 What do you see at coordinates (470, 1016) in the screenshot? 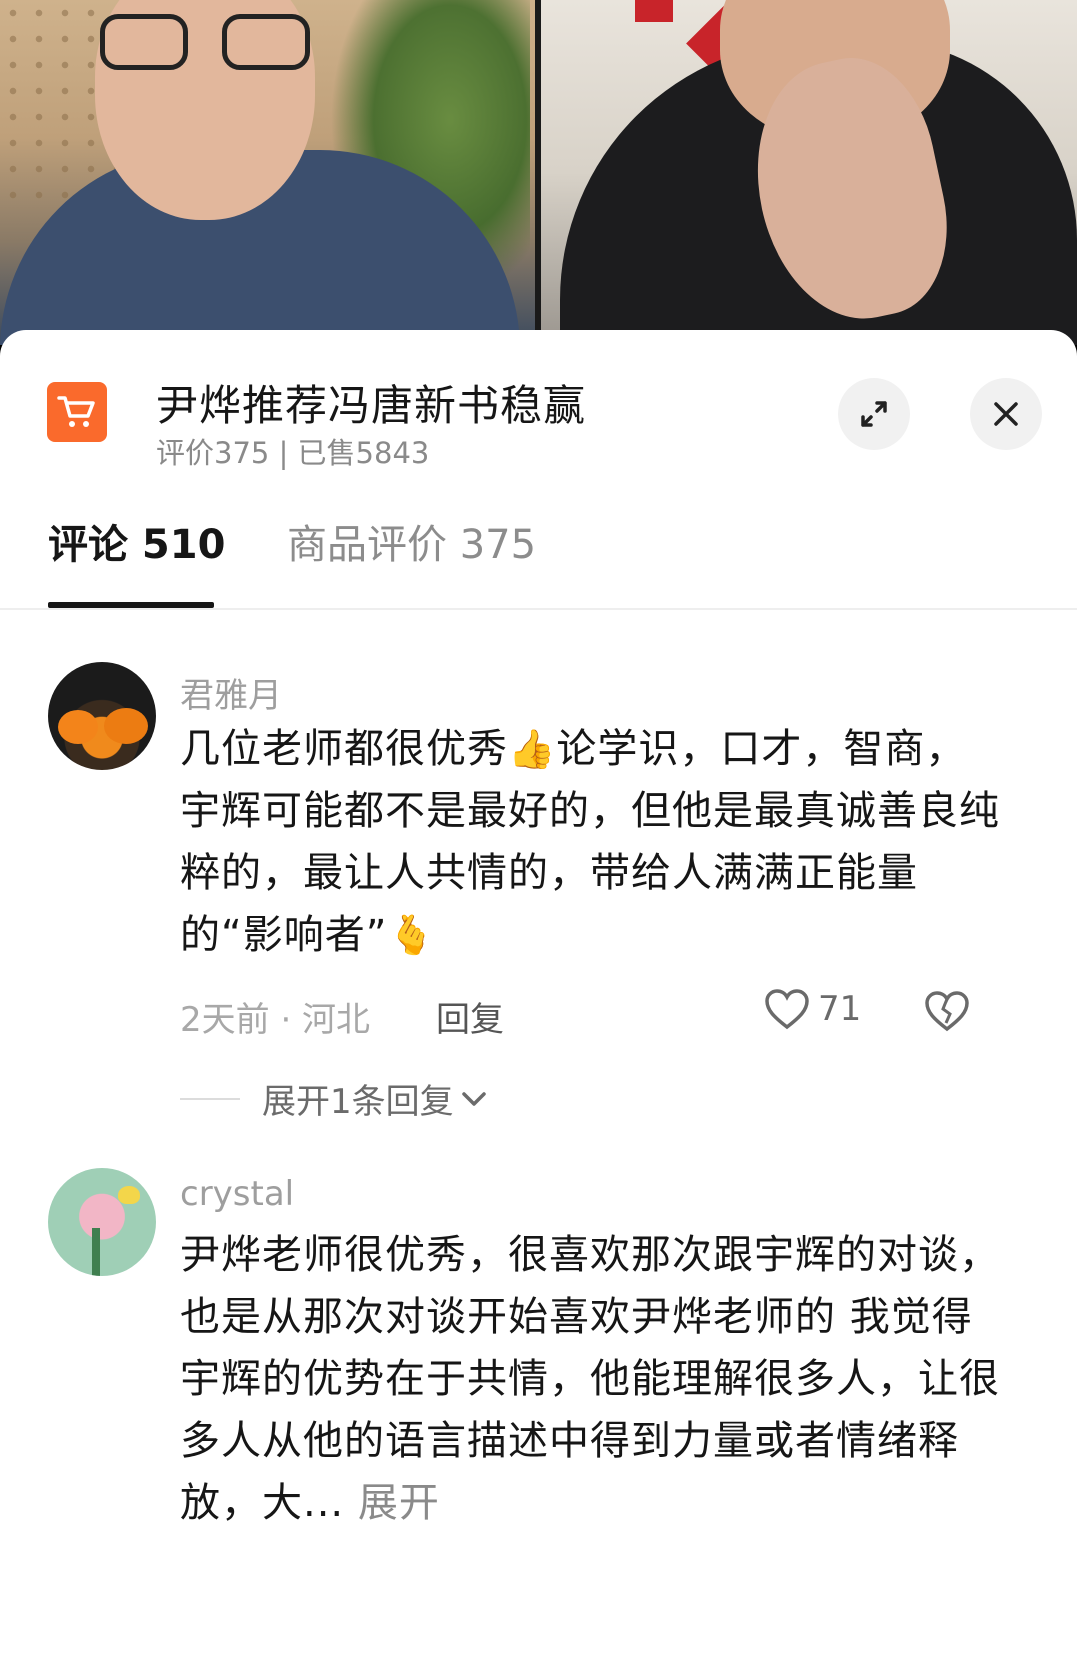
I see `reply-button: 回复` at bounding box center [470, 1016].